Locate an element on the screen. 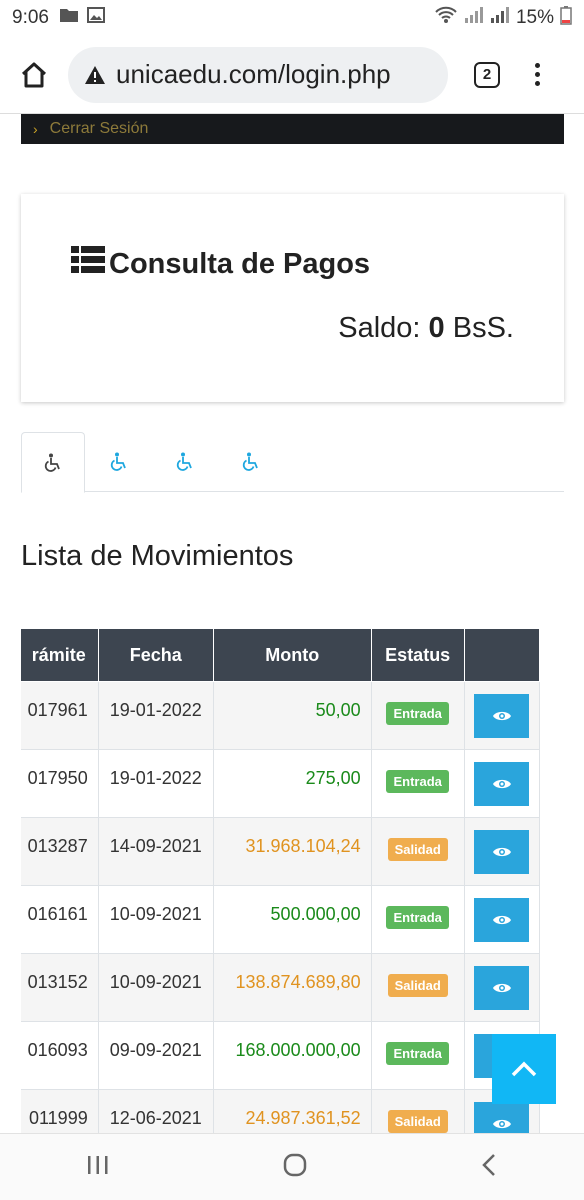 The image size is (584, 1200). tab-switcher-button: 2 is located at coordinates (487, 74).